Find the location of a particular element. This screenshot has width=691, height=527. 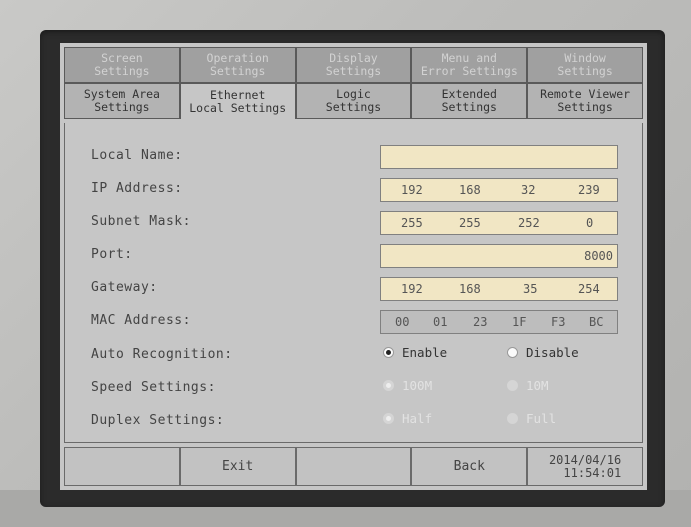

speed-100m-label: 100M is located at coordinates (417, 385).